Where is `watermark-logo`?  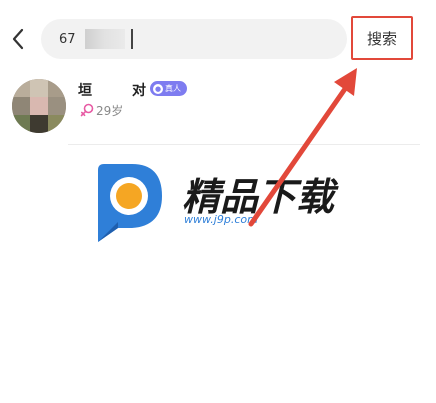
watermark-logo is located at coordinates (130, 203).